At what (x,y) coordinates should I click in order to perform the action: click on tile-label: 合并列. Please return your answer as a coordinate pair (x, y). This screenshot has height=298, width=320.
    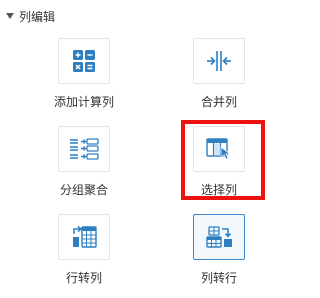
    Looking at the image, I should click on (218, 102).